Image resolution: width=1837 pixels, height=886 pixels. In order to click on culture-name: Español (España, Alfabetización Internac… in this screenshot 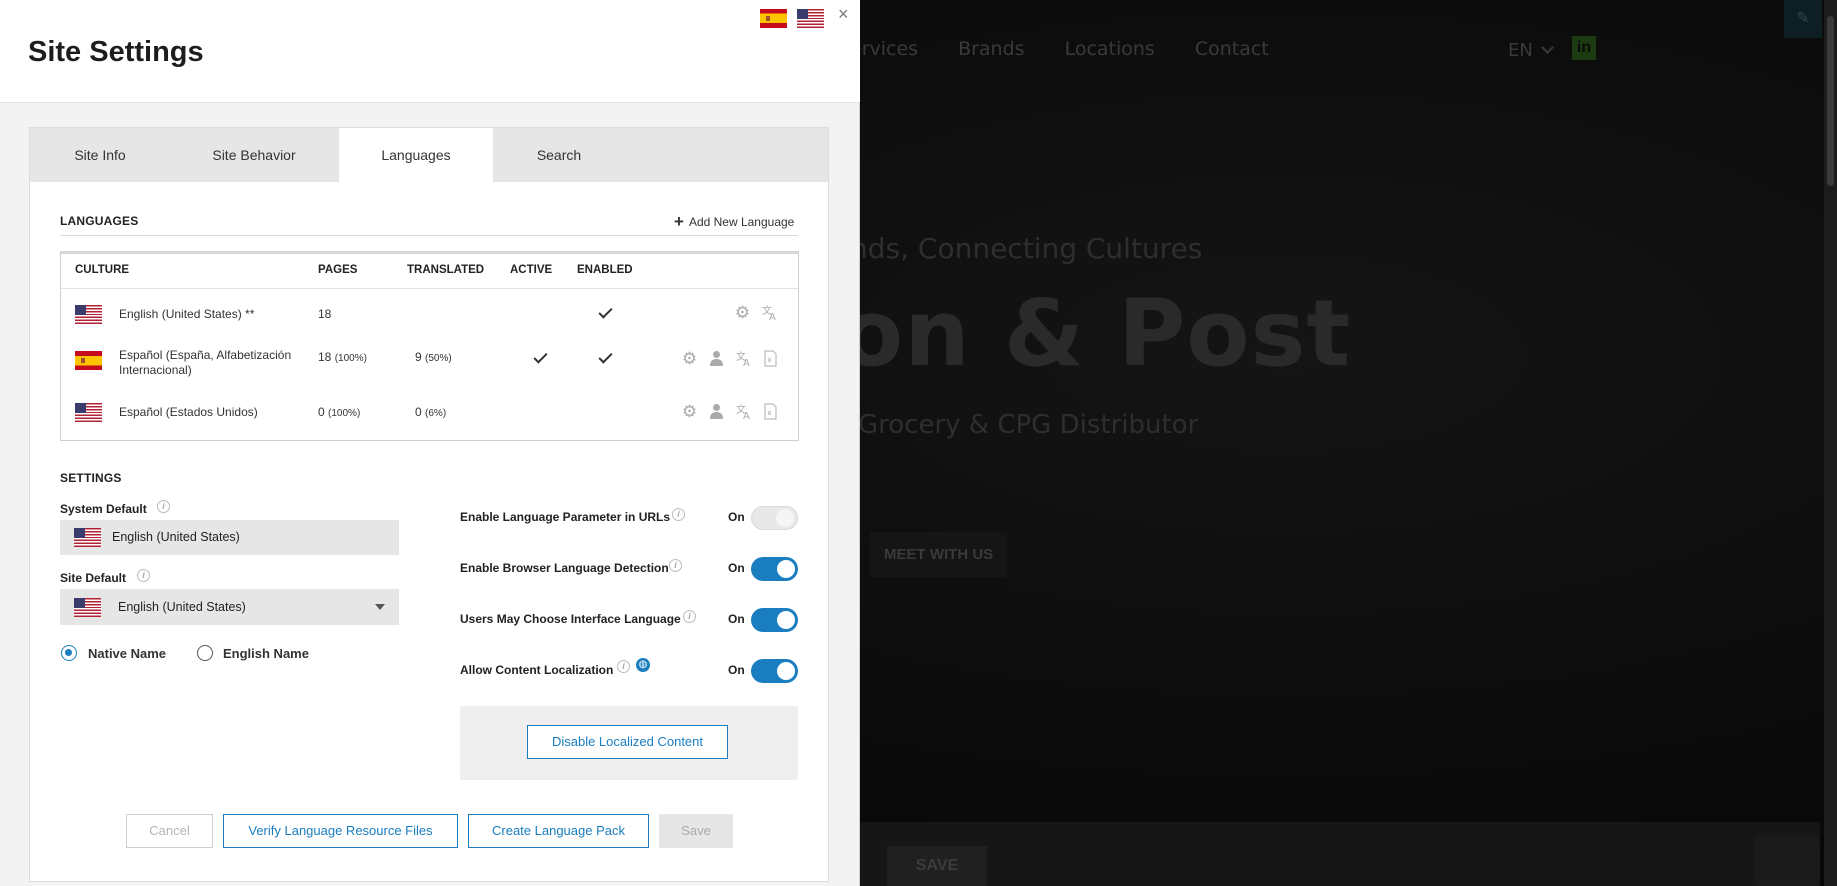, I will do `click(205, 362)`.